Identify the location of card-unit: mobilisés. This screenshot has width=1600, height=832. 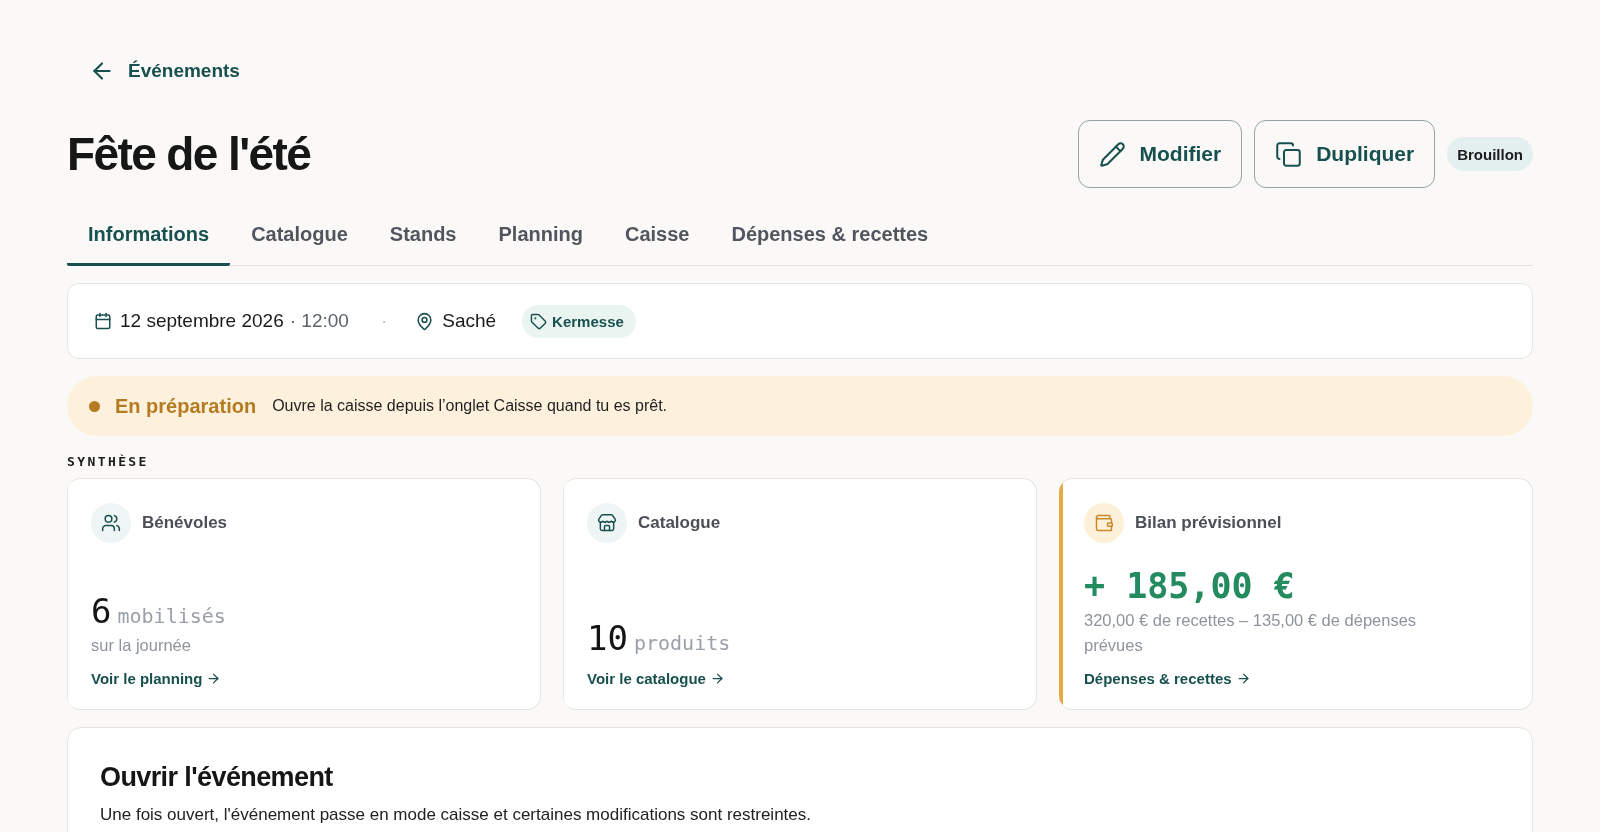
(171, 615).